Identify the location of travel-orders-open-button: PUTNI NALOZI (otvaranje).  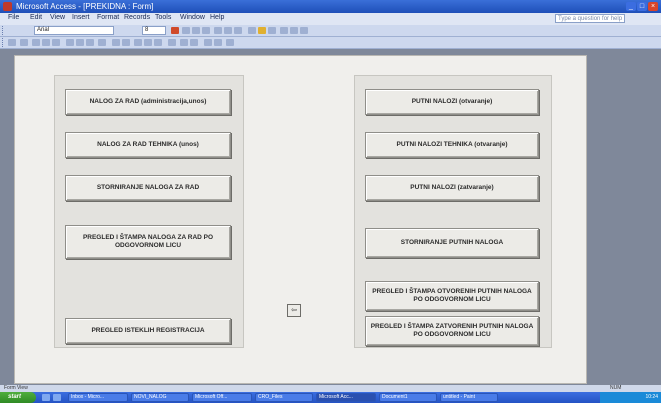
(452, 102).